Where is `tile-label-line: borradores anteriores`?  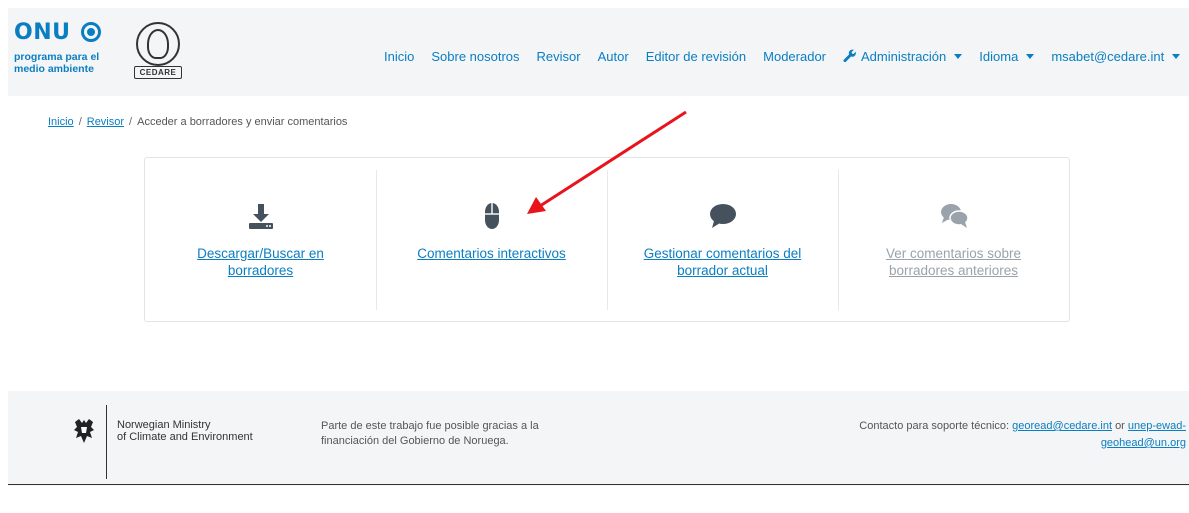 tile-label-line: borradores anteriores is located at coordinates (953, 270).